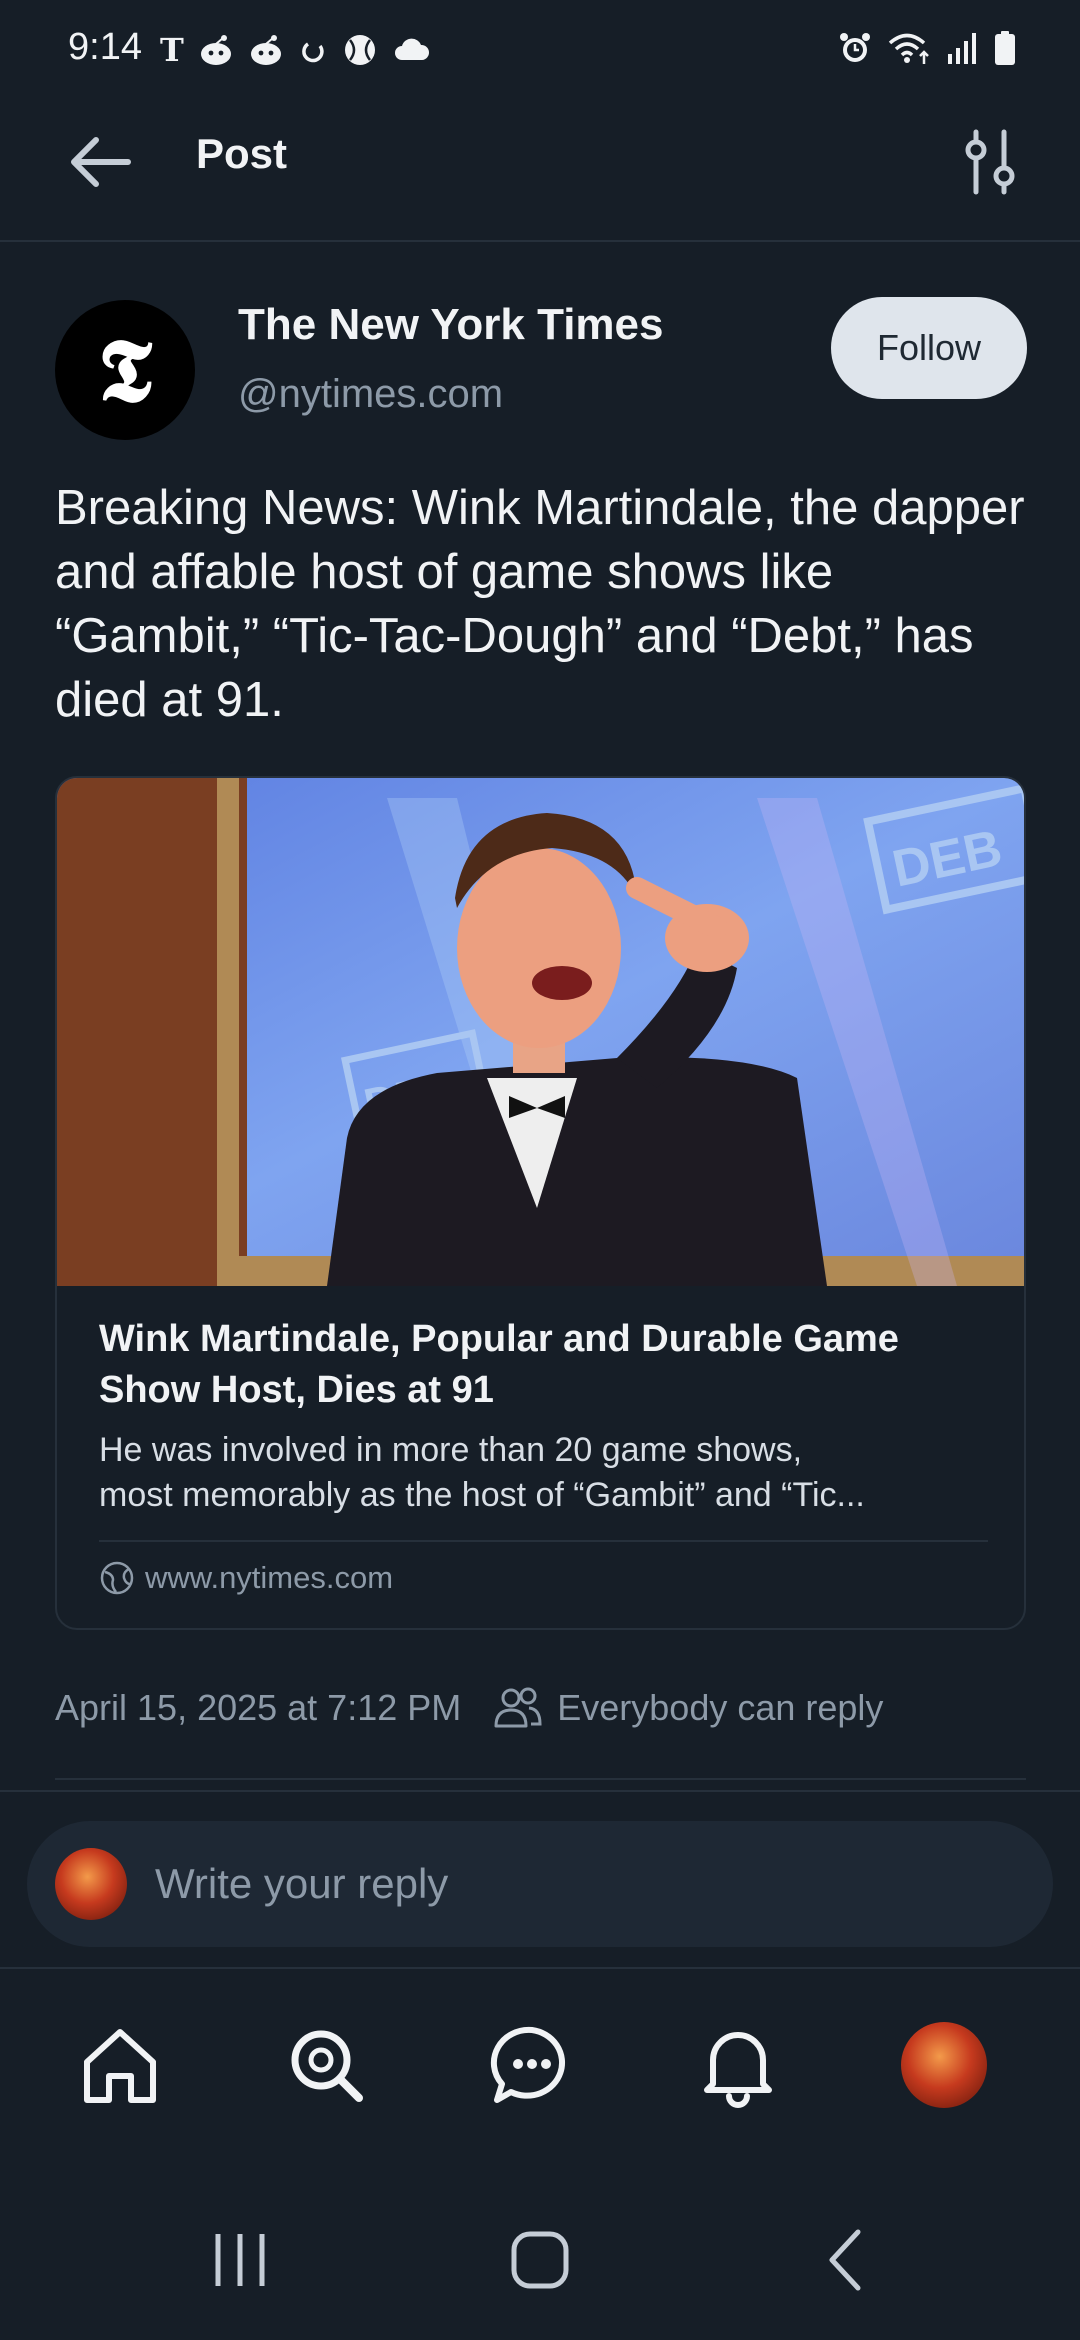 The width and height of the screenshot is (1080, 2340). Describe the element at coordinates (312, 52) in the screenshot. I see `sync-icon` at that location.